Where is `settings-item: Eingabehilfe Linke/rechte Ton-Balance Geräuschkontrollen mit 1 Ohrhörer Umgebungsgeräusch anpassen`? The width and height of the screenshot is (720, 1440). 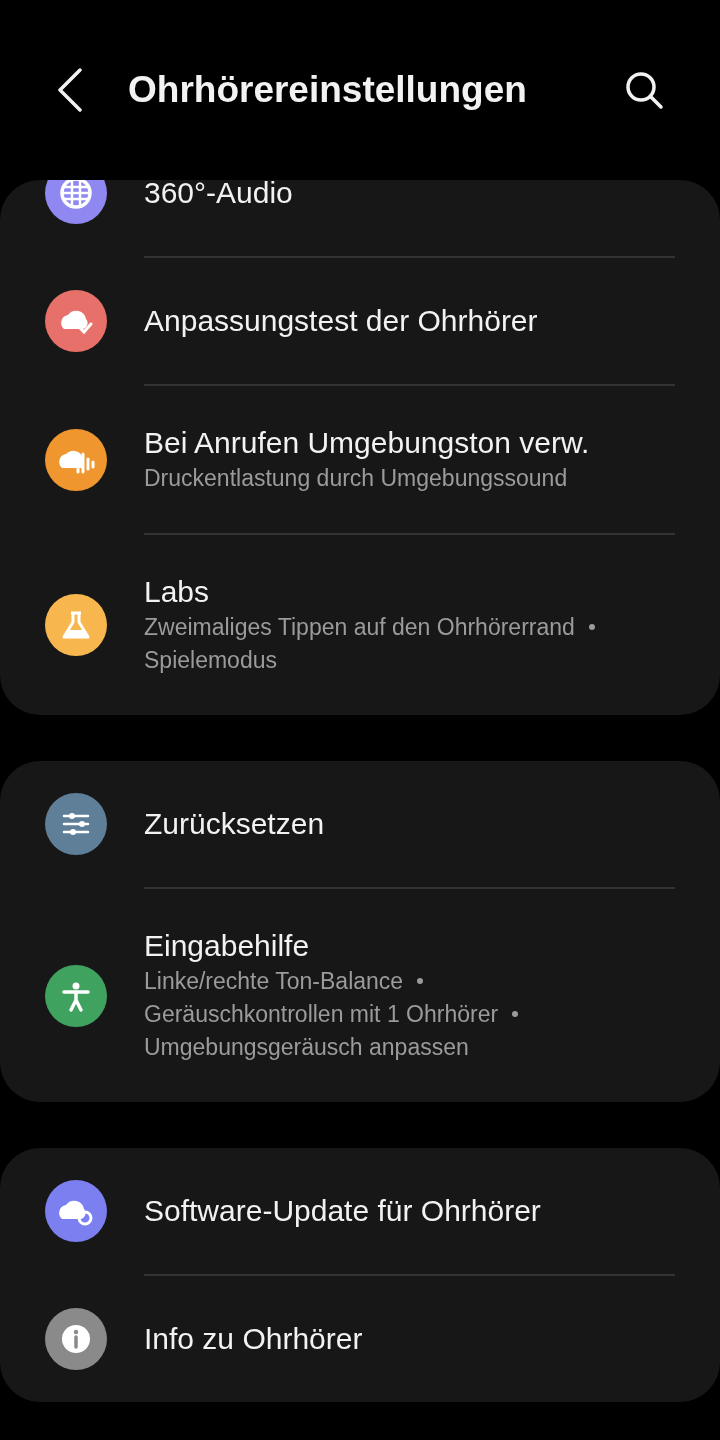 settings-item: Eingabehilfe Linke/rechte Ton-Balance Geräuschkontrollen mit 1 Ohrhörer Umgebungsgeräusch anpassen is located at coordinates (360, 995).